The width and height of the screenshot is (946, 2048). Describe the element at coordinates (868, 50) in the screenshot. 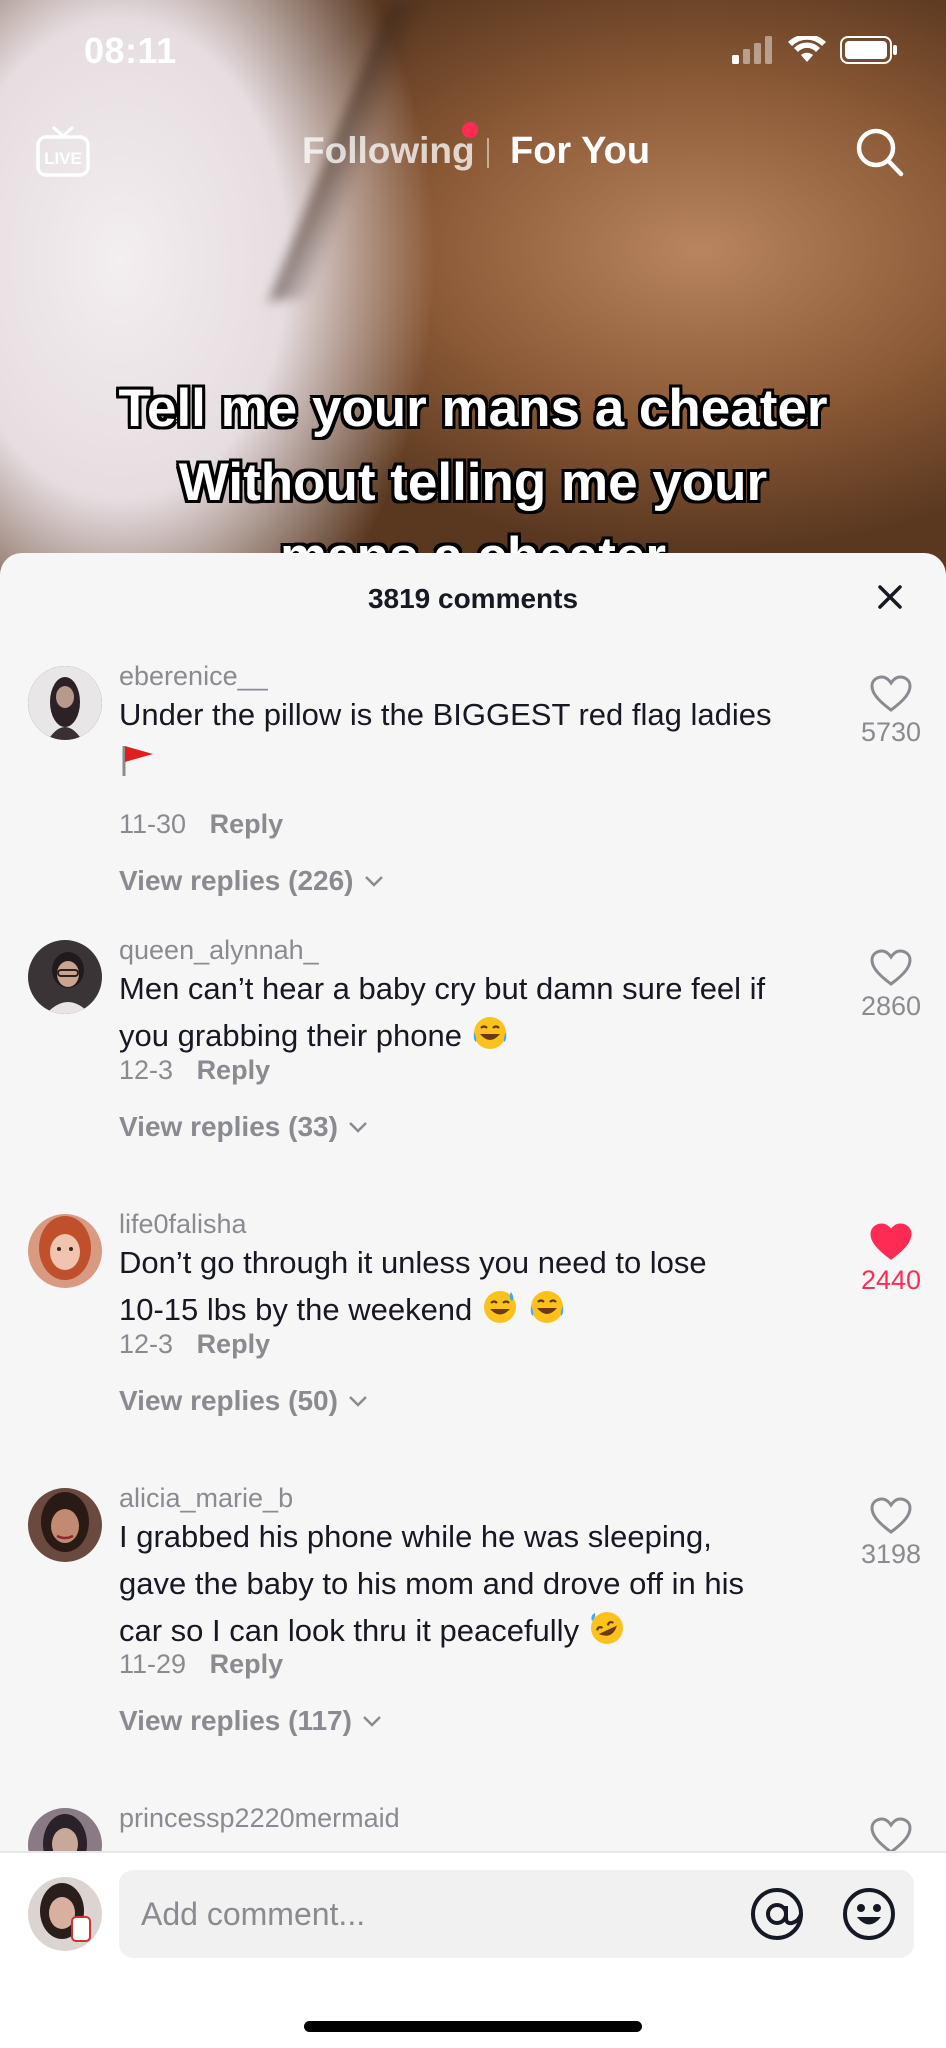

I see `battery-icon` at that location.